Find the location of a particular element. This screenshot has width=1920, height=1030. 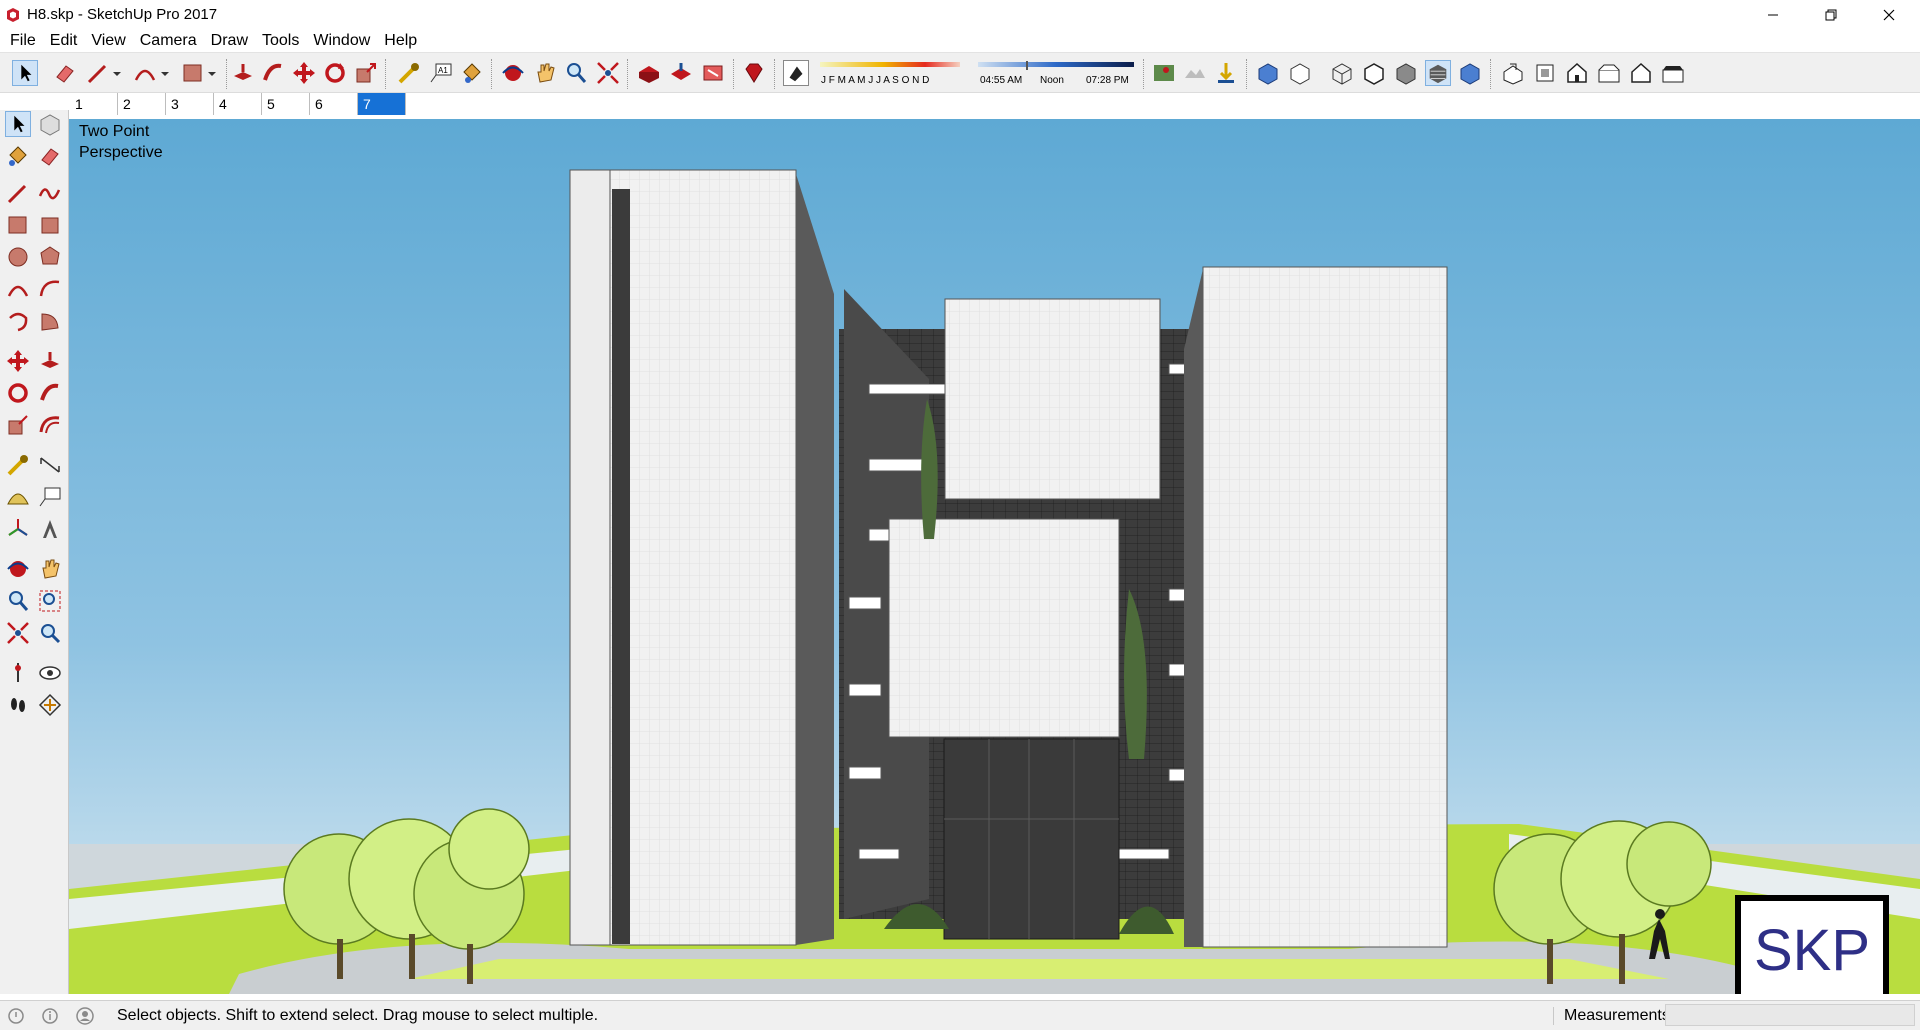

position-camera-icon is located at coordinates (18, 673).